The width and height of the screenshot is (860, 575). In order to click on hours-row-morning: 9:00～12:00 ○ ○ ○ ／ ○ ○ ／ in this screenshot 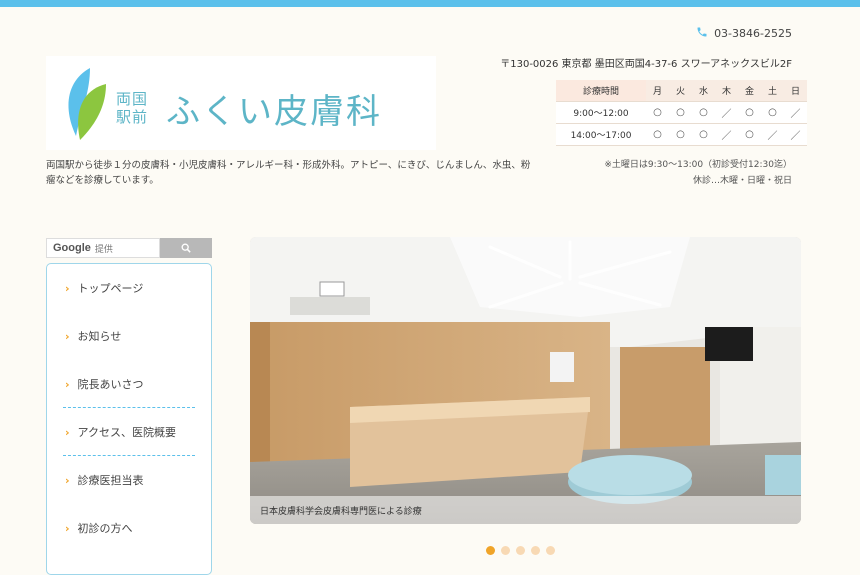, I will do `click(681, 112)`.